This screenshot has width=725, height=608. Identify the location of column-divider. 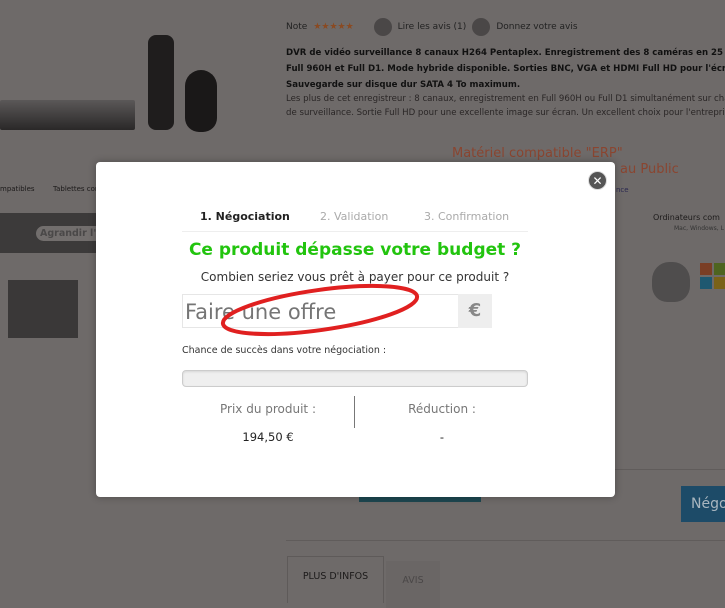
(354, 412).